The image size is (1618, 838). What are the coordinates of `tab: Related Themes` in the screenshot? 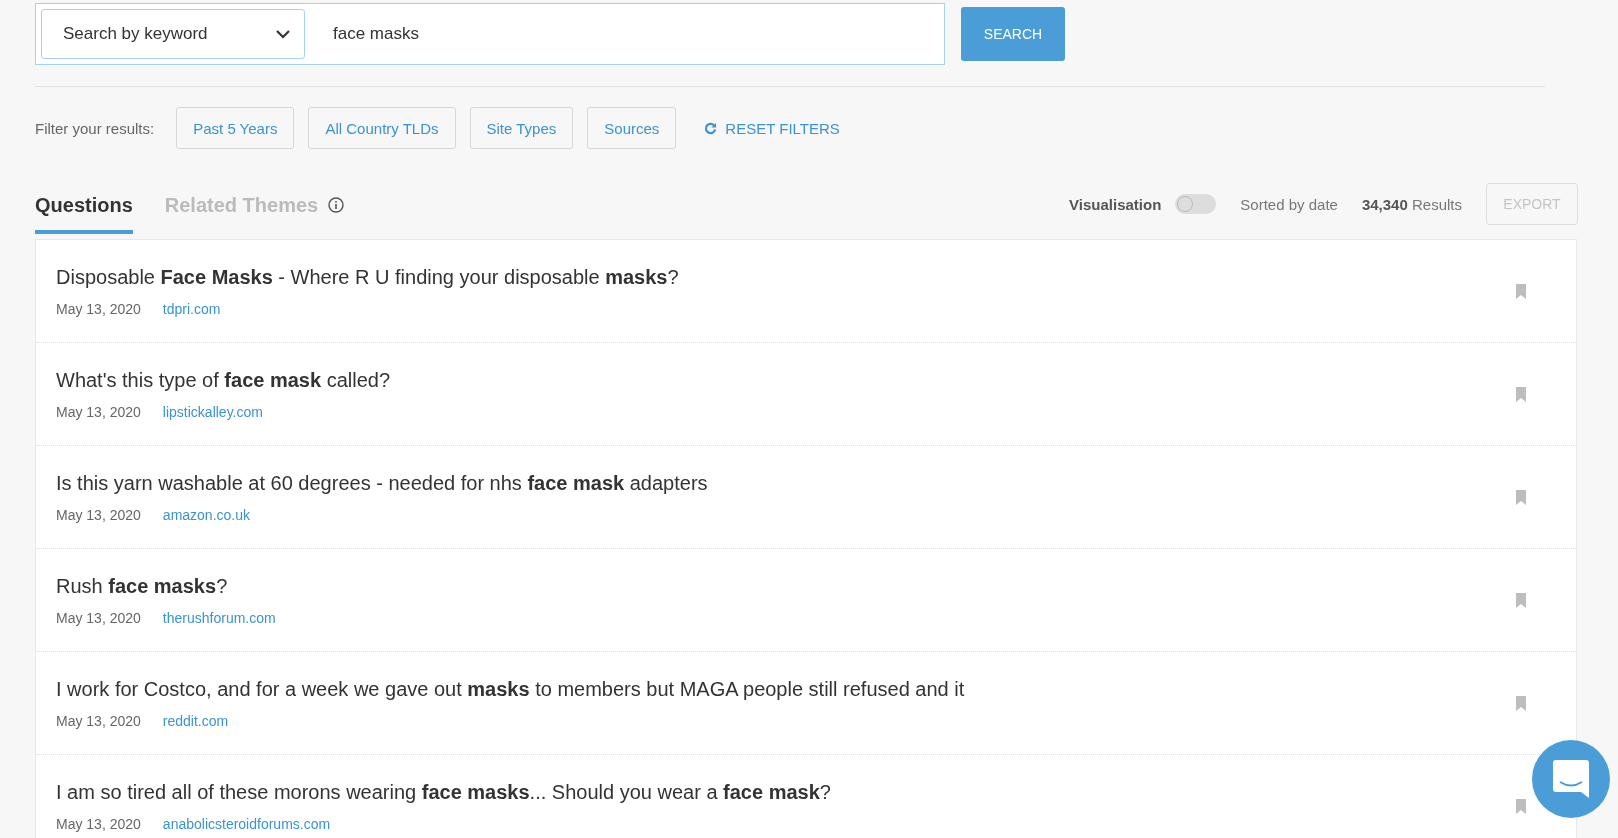 It's located at (254, 211).